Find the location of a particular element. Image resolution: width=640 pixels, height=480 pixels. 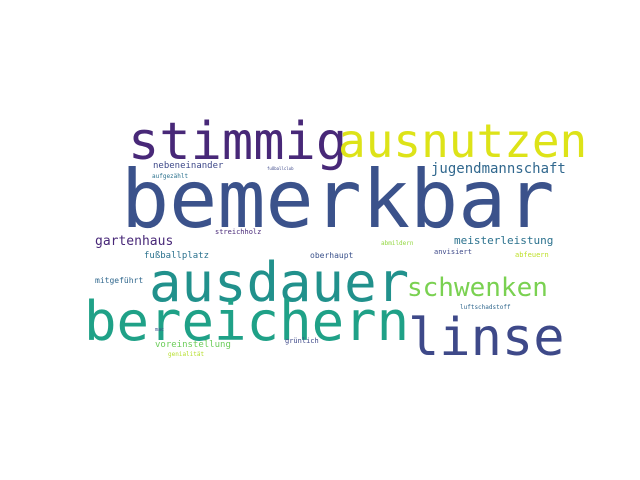

word-meisterleistung: meisterleistung is located at coordinates (504, 240).